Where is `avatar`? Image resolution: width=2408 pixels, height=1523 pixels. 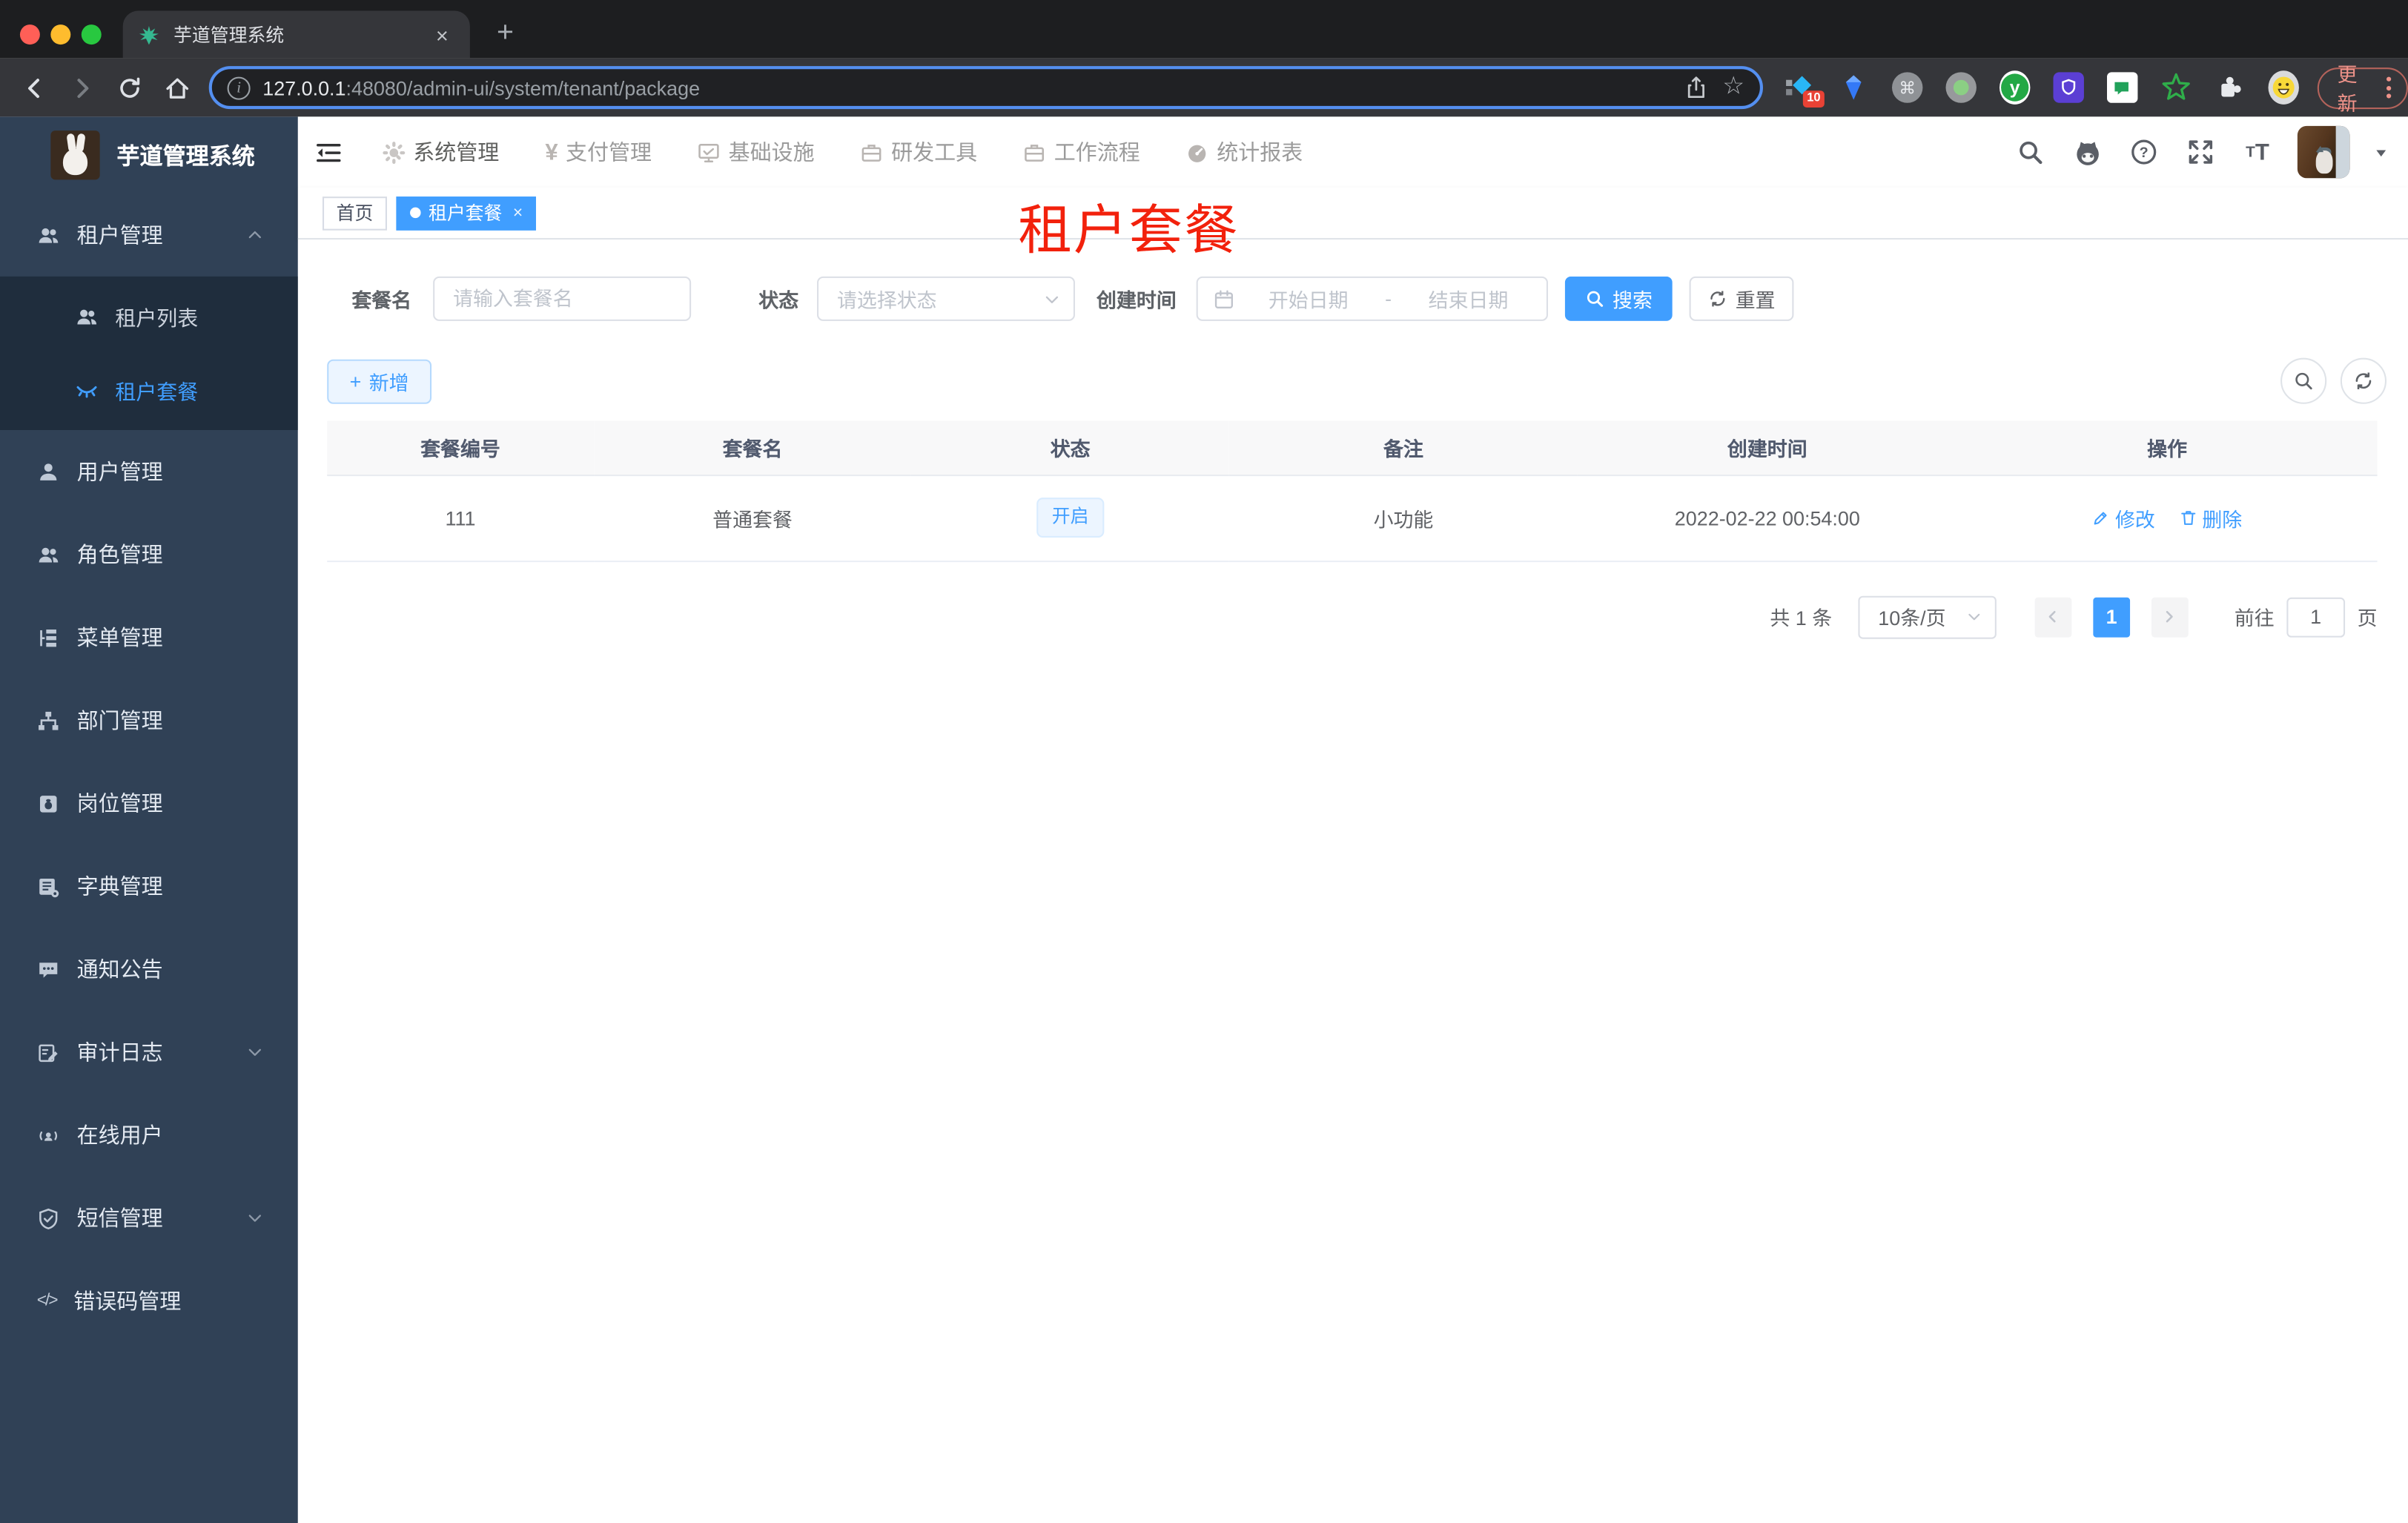 avatar is located at coordinates (2323, 152).